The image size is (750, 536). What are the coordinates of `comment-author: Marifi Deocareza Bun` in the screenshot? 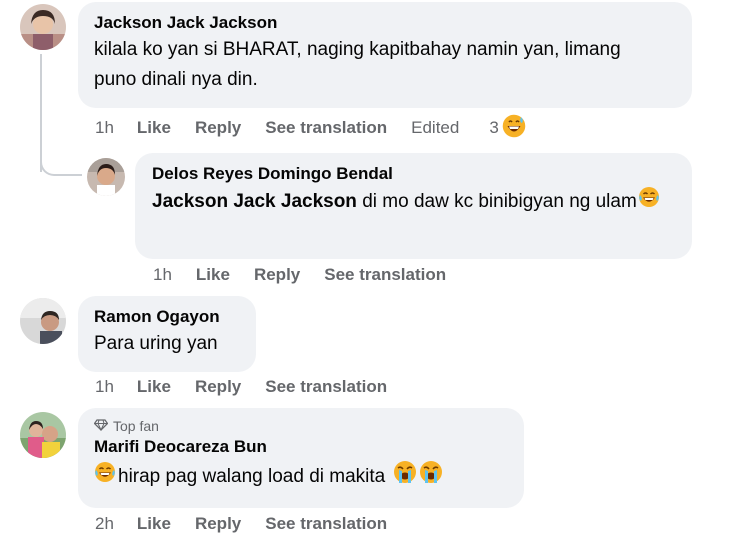 It's located at (301, 447).